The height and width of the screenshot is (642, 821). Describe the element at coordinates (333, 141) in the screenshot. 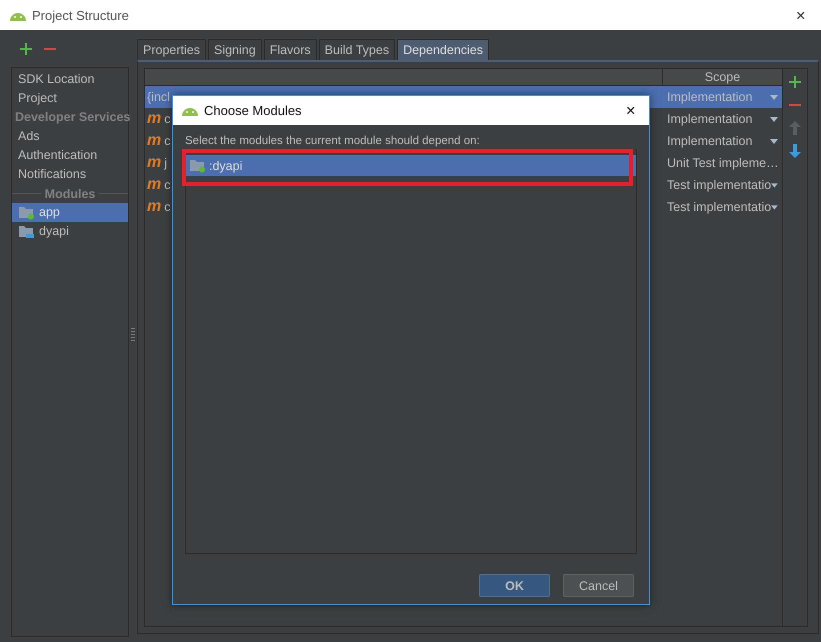

I see `prompt-text: Select the modules the current module should depend on:` at that location.